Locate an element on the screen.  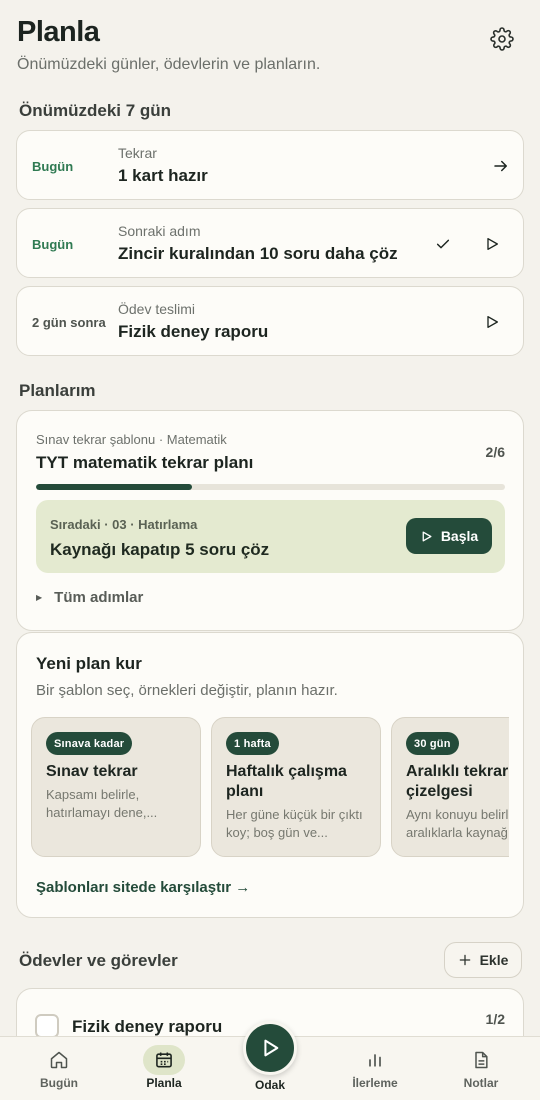
upcoming-title: Zincir kuralından 10 soru daha çöz is located at coordinates (258, 253).